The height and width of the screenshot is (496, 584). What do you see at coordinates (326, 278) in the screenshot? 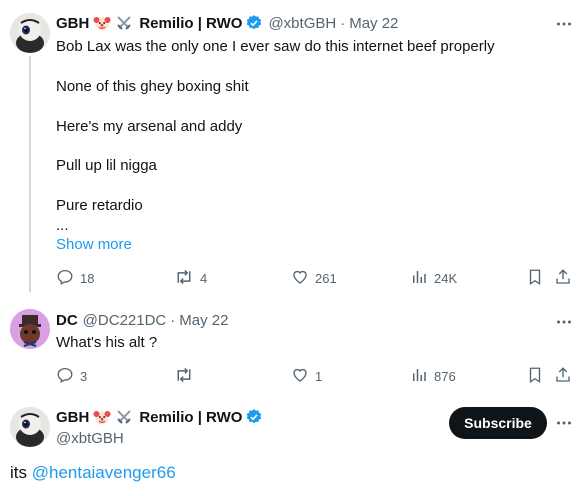
I see `like-count: 261` at bounding box center [326, 278].